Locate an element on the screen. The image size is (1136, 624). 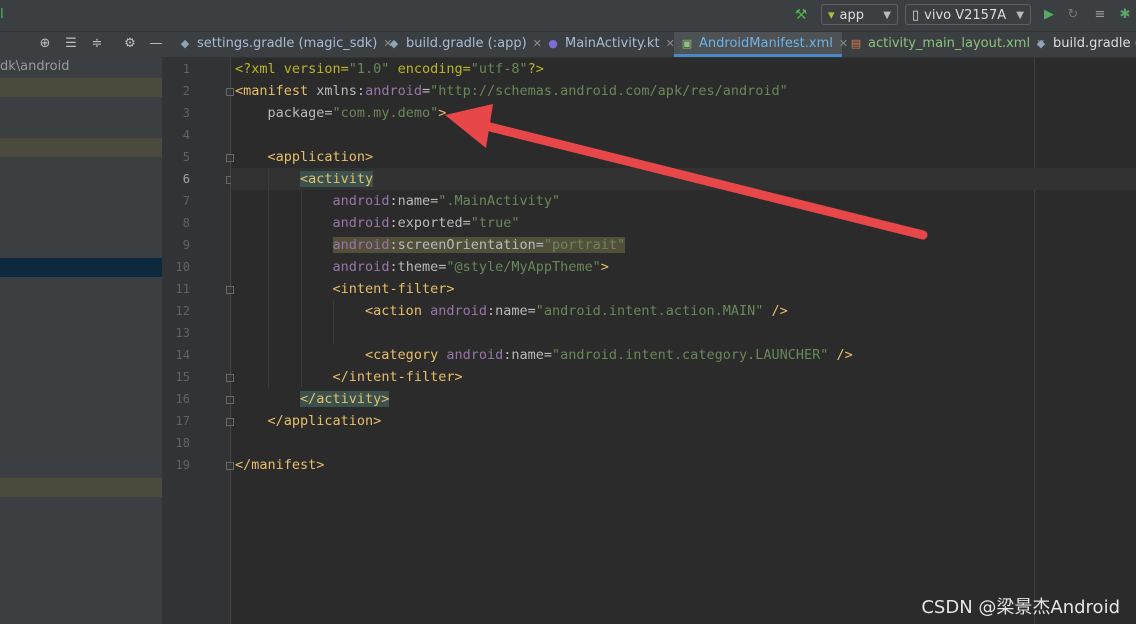
arrow-head is located at coordinates (469, 126).